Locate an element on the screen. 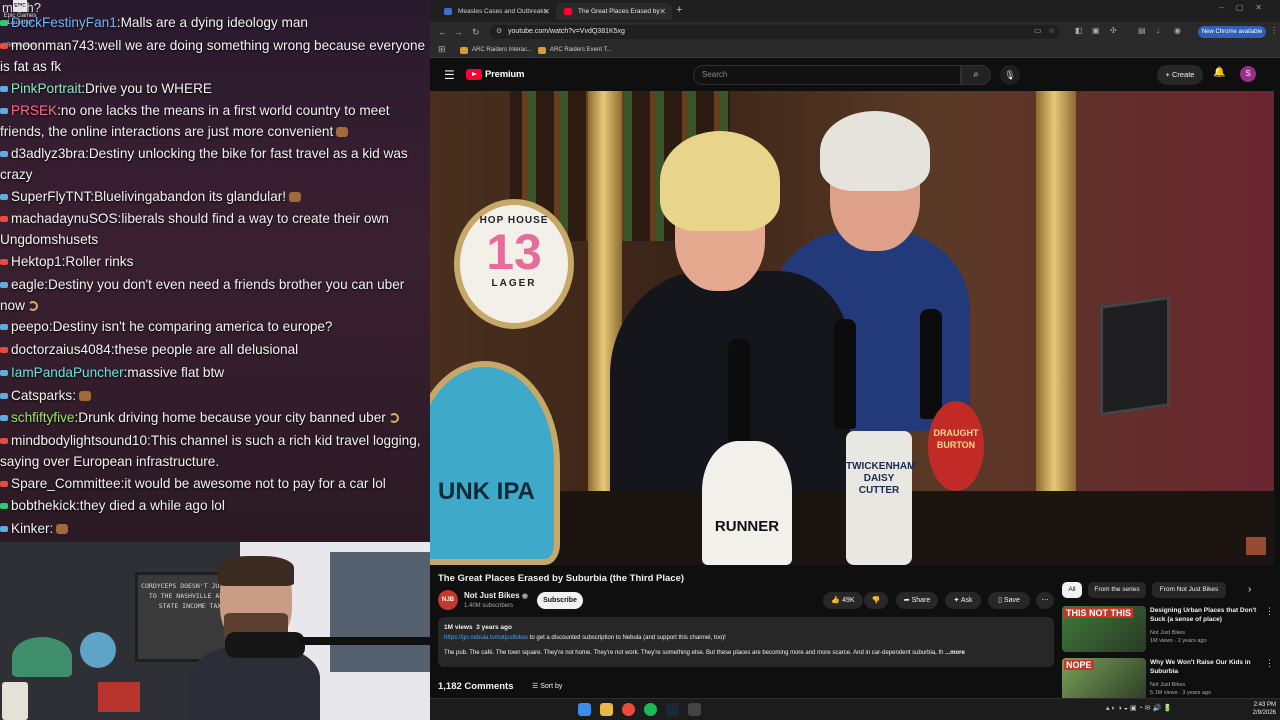 This screenshot has height=720, width=1280. taskbar-clock: 2:43 PM 2/9/2026 is located at coordinates (1259, 709).